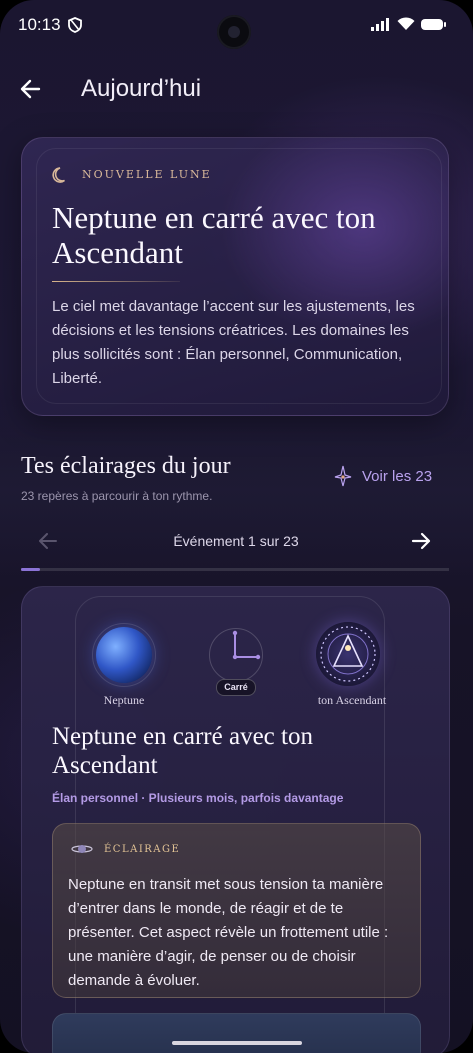 The width and height of the screenshot is (473, 1053). Describe the element at coordinates (126, 466) in the screenshot. I see `section-title: Tes éclairages du jour` at that location.